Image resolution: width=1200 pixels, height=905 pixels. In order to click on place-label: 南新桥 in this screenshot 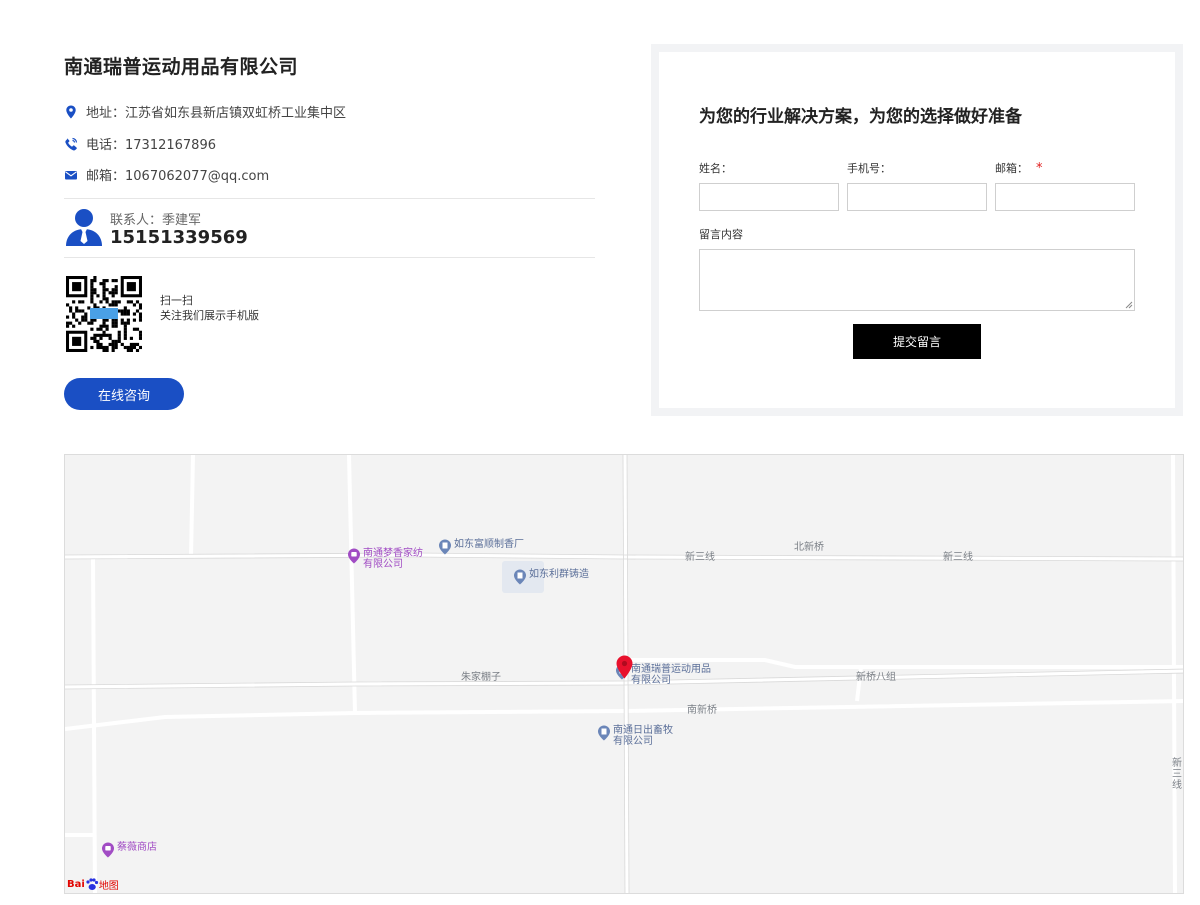, I will do `click(702, 710)`.